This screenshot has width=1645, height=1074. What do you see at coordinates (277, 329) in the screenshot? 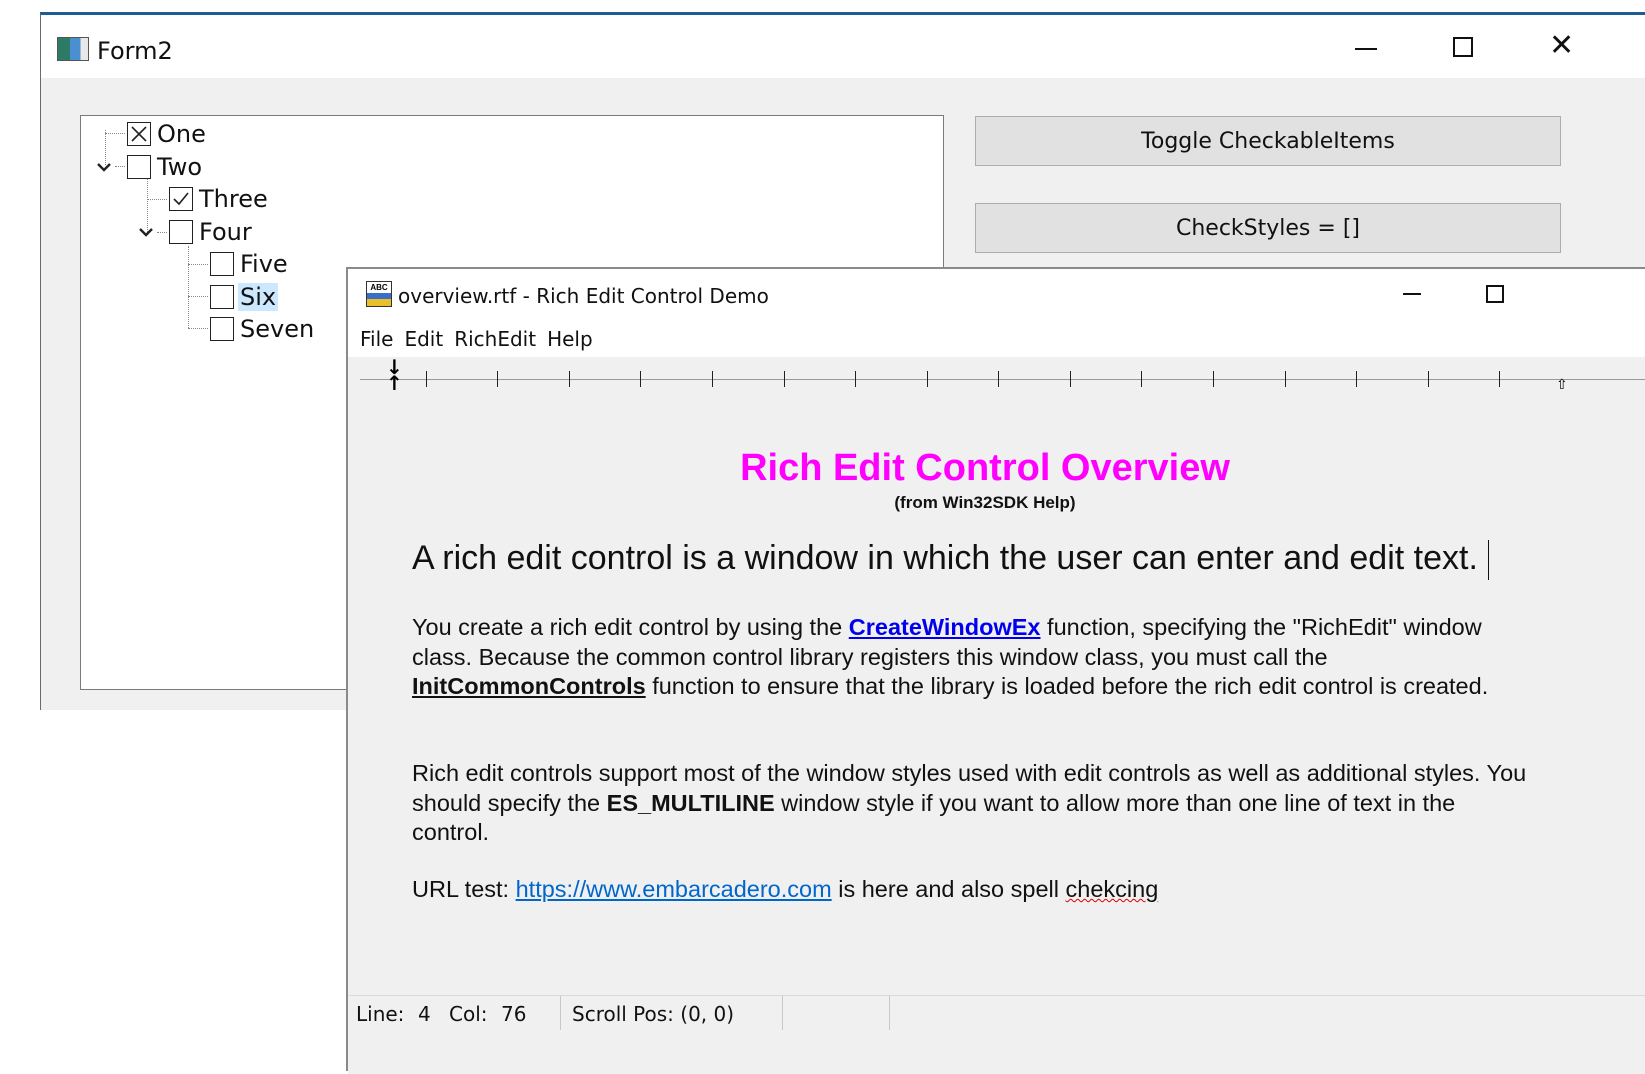
I see `tree-node-label: Seven` at bounding box center [277, 329].